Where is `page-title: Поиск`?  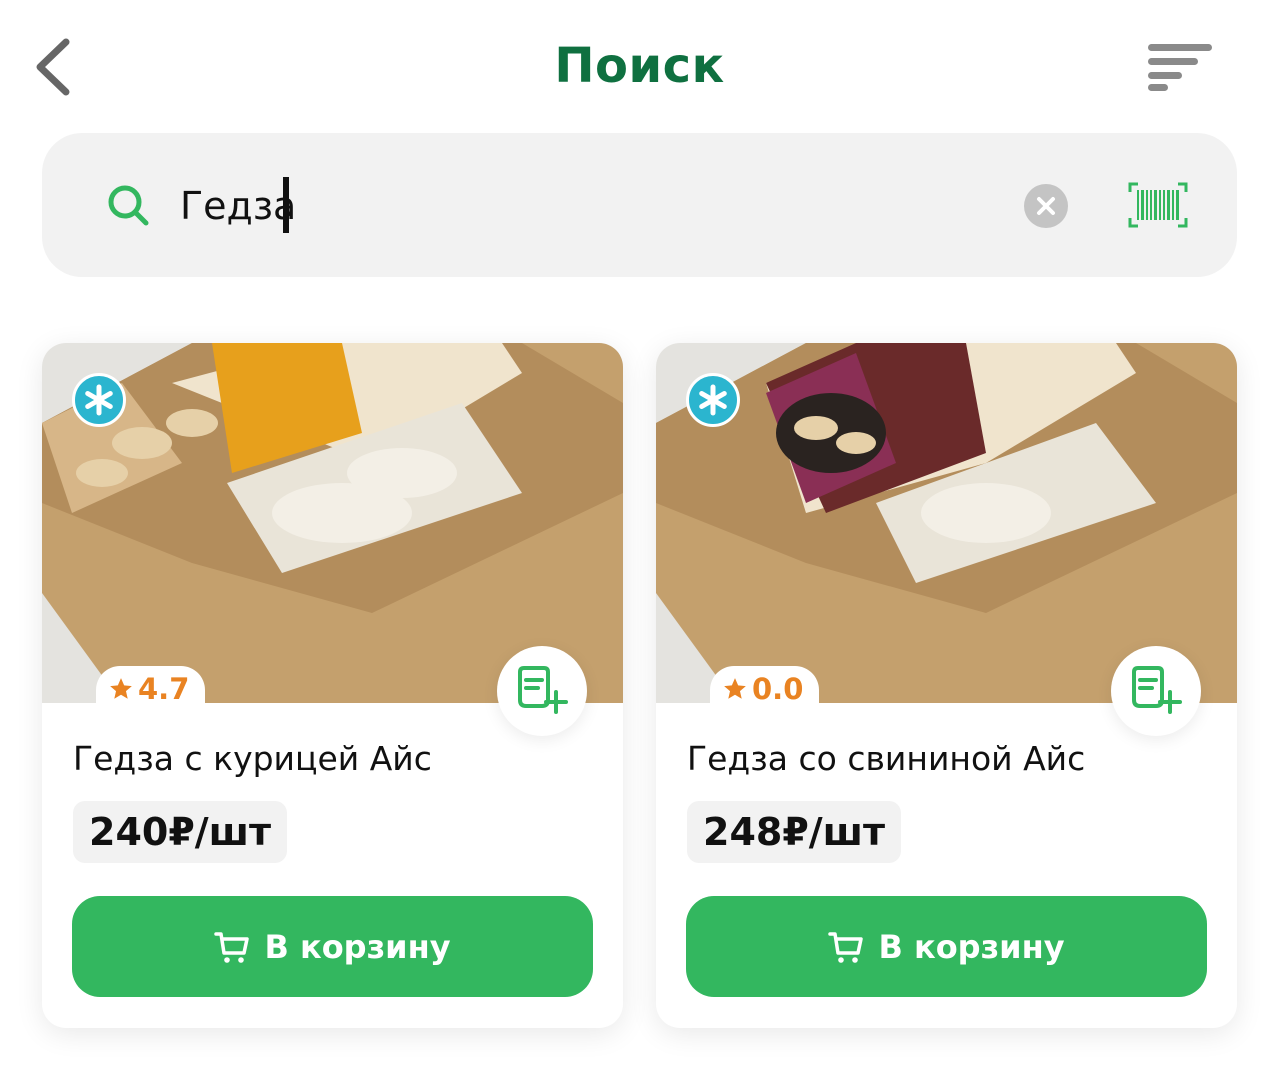
page-title: Поиск is located at coordinates (639, 66).